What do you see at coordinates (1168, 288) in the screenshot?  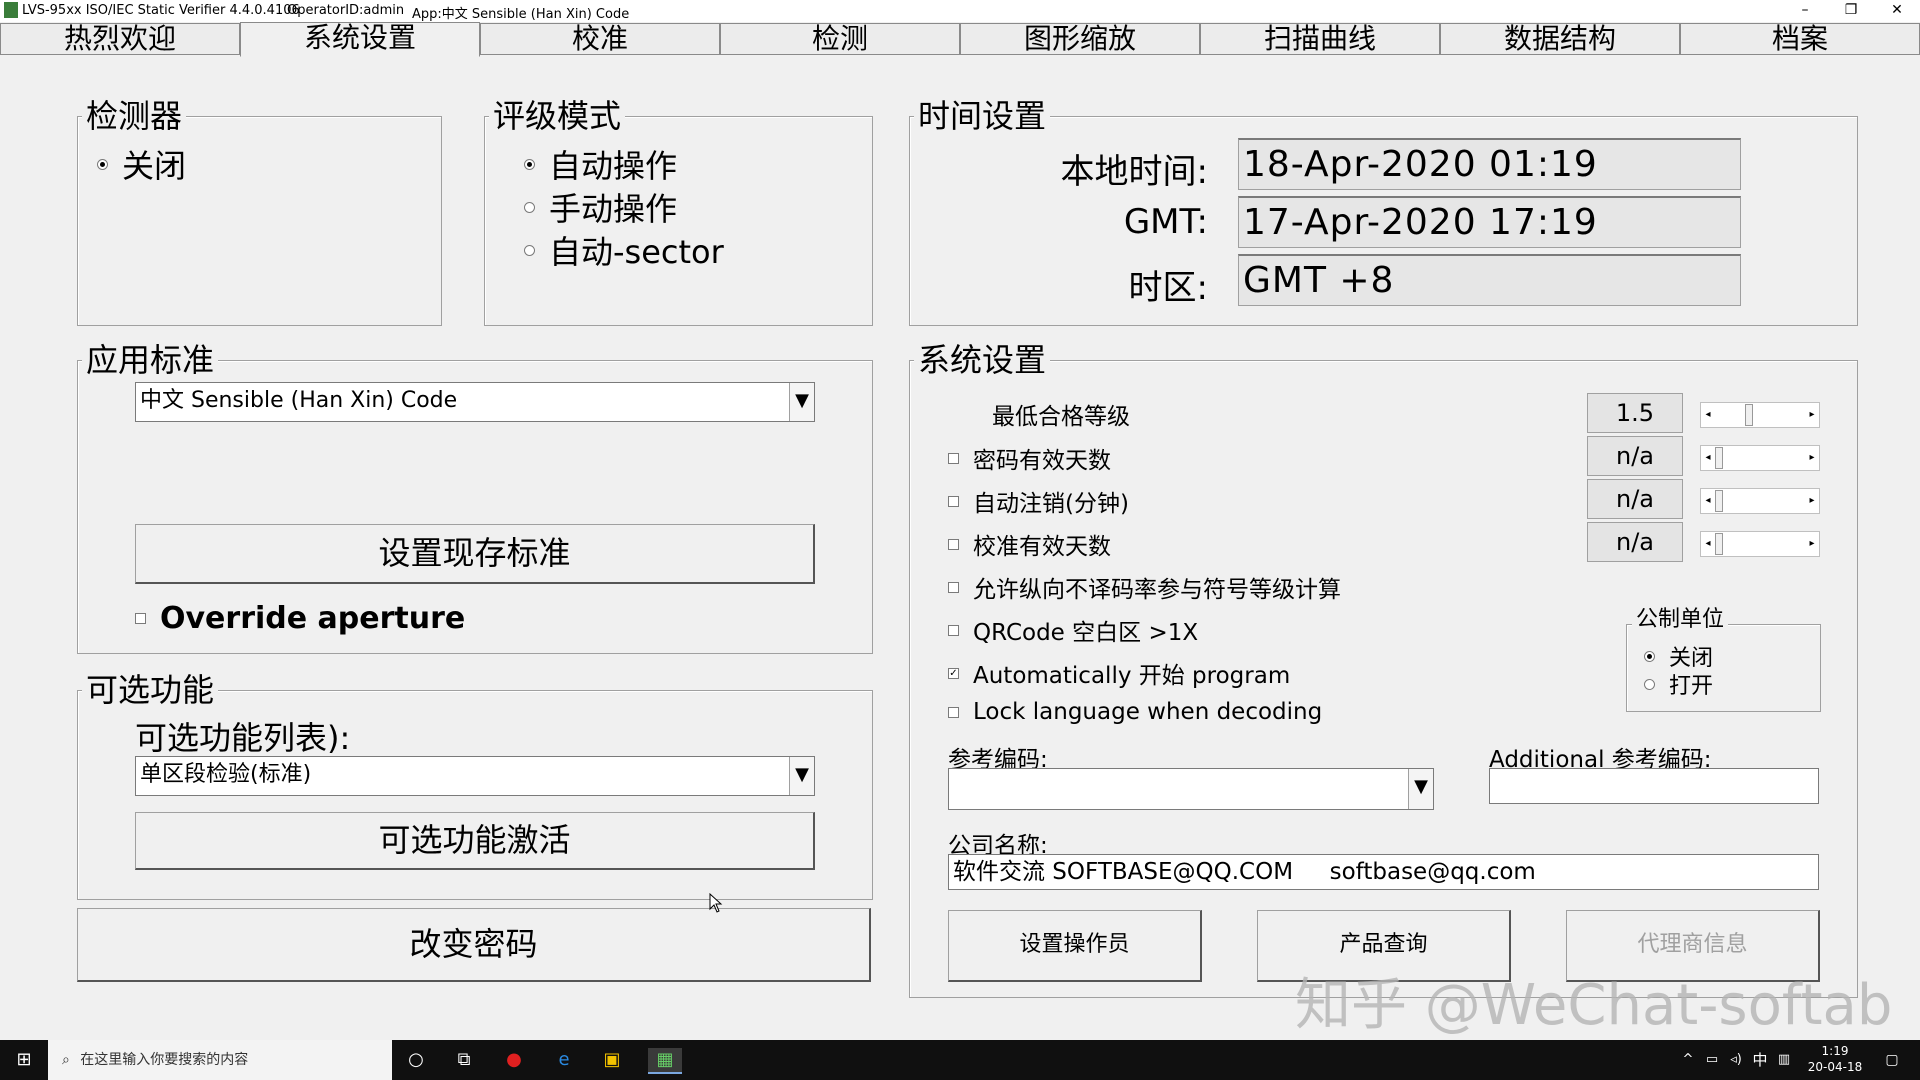 I see `timezone-label: 时区:` at bounding box center [1168, 288].